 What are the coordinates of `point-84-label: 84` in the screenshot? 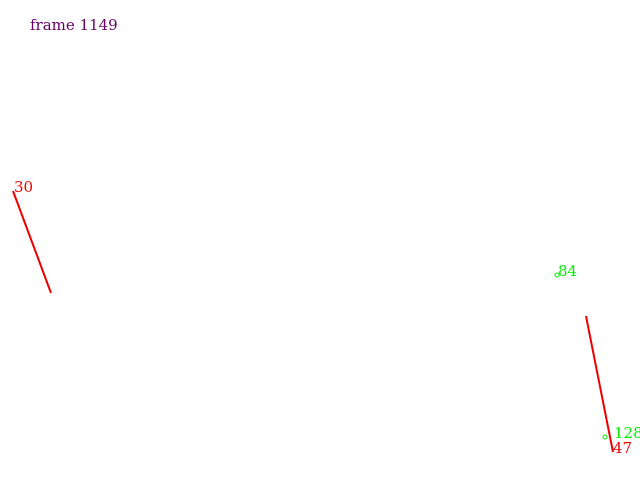 It's located at (567, 271).